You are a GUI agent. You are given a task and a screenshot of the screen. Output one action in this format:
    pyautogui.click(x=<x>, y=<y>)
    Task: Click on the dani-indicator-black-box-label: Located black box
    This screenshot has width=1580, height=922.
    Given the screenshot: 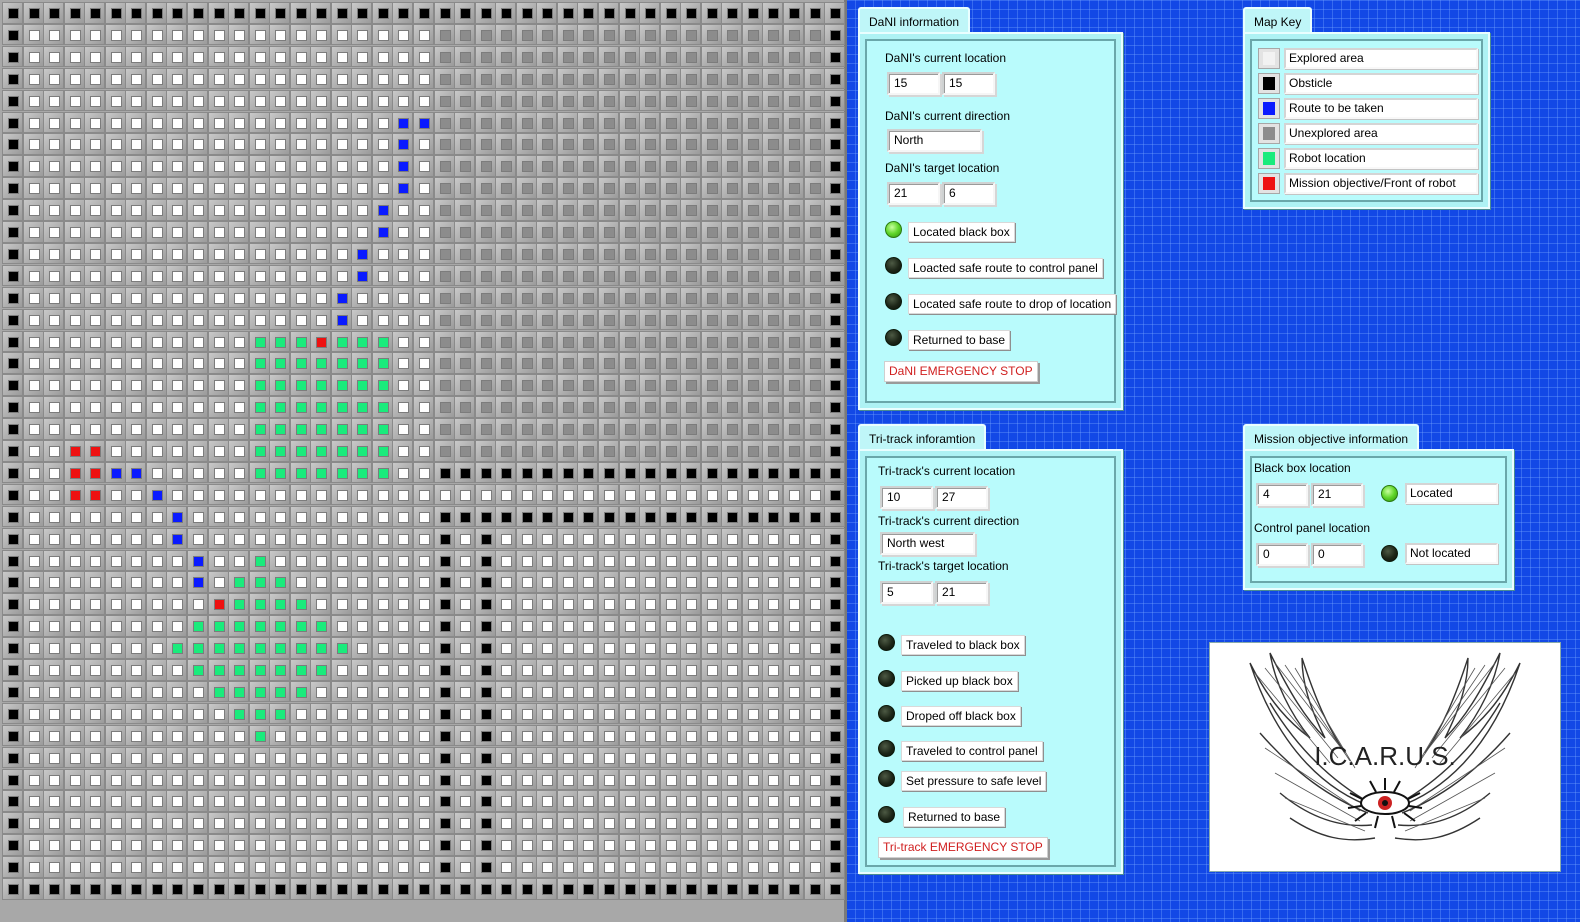 What is the action you would take?
    pyautogui.click(x=961, y=232)
    